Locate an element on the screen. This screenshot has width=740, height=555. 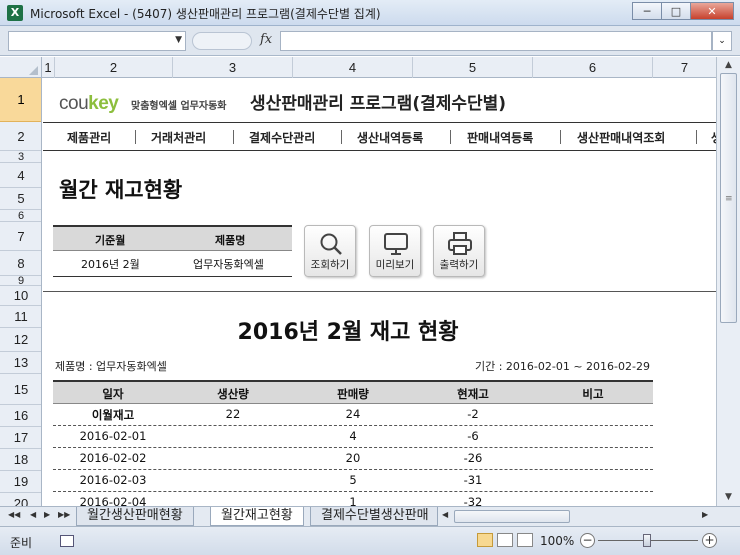
nav-sales-entry: 판매내역등록 is located at coordinates (500, 137).